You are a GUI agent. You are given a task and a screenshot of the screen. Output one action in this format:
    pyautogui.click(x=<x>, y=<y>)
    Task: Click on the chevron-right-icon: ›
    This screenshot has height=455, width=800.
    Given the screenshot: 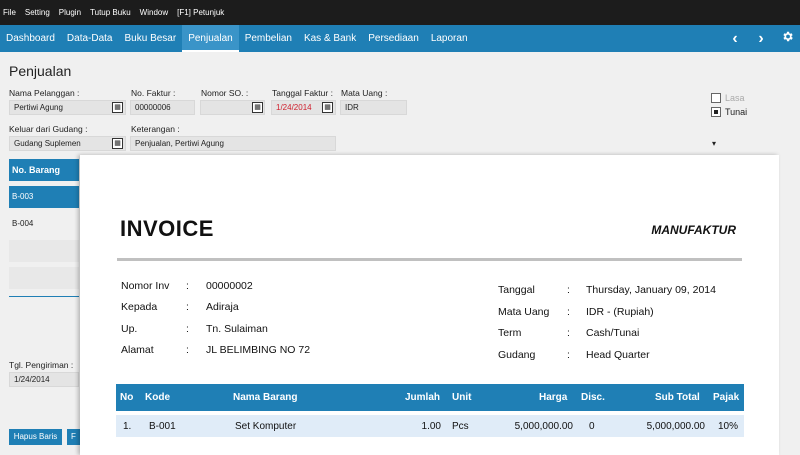 What is the action you would take?
    pyautogui.click(x=761, y=39)
    